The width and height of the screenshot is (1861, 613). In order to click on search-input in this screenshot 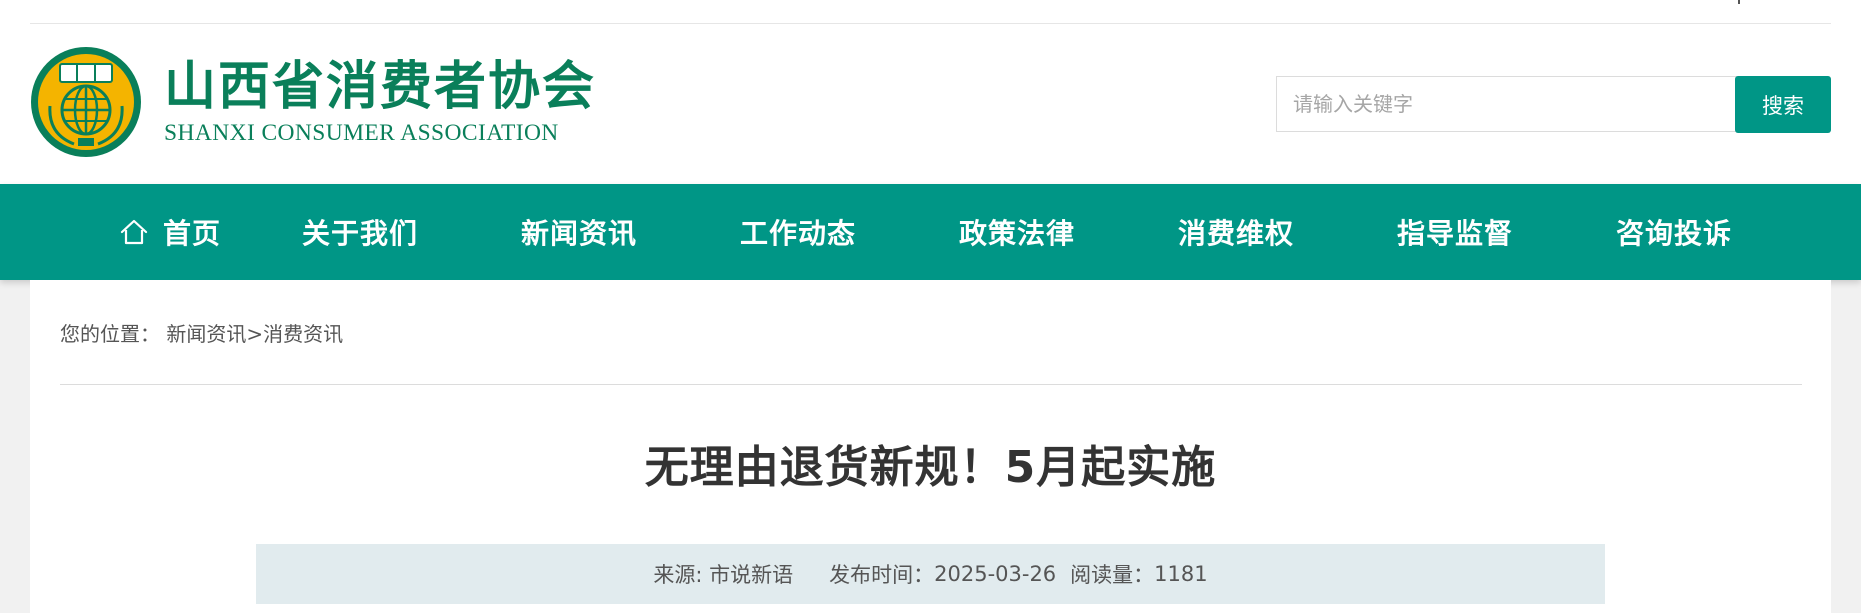, I will do `click(1506, 104)`.